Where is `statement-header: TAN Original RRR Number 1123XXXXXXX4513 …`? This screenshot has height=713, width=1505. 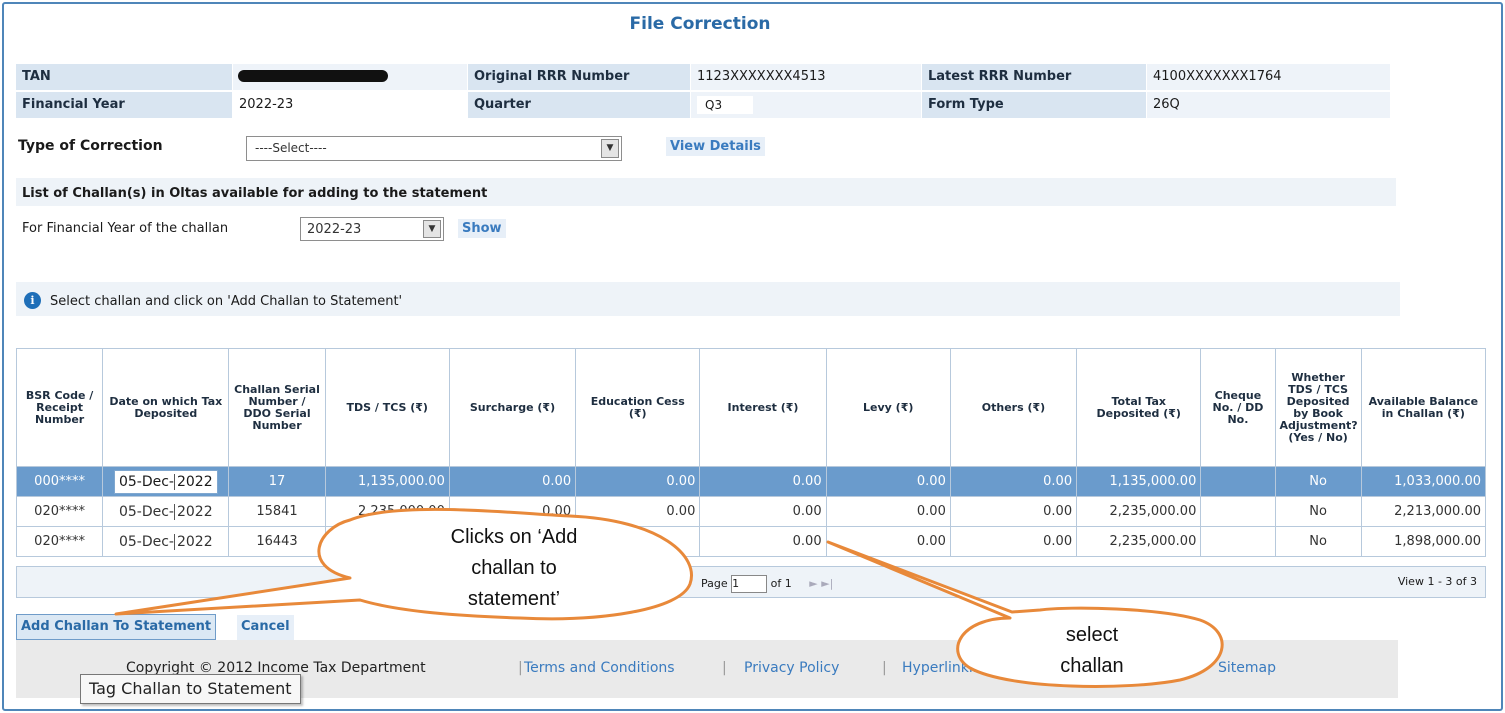
statement-header: TAN Original RRR Number 1123XXXXXXX4513 … is located at coordinates (703, 91).